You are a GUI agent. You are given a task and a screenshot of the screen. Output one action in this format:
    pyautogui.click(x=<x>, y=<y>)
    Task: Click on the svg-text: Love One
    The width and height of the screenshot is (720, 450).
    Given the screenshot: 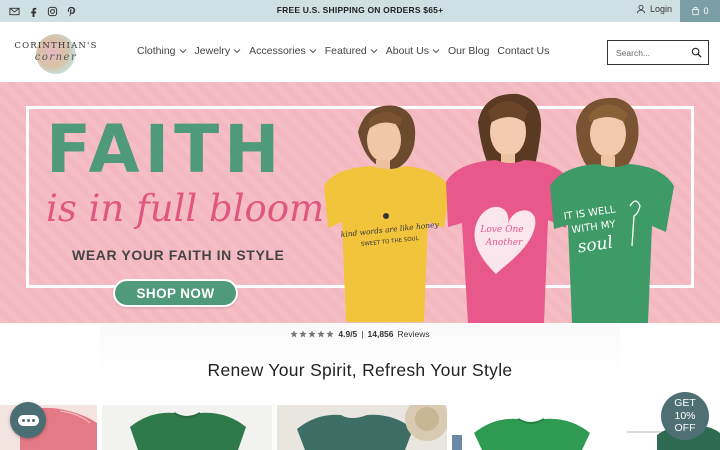 What is the action you would take?
    pyautogui.click(x=501, y=230)
    